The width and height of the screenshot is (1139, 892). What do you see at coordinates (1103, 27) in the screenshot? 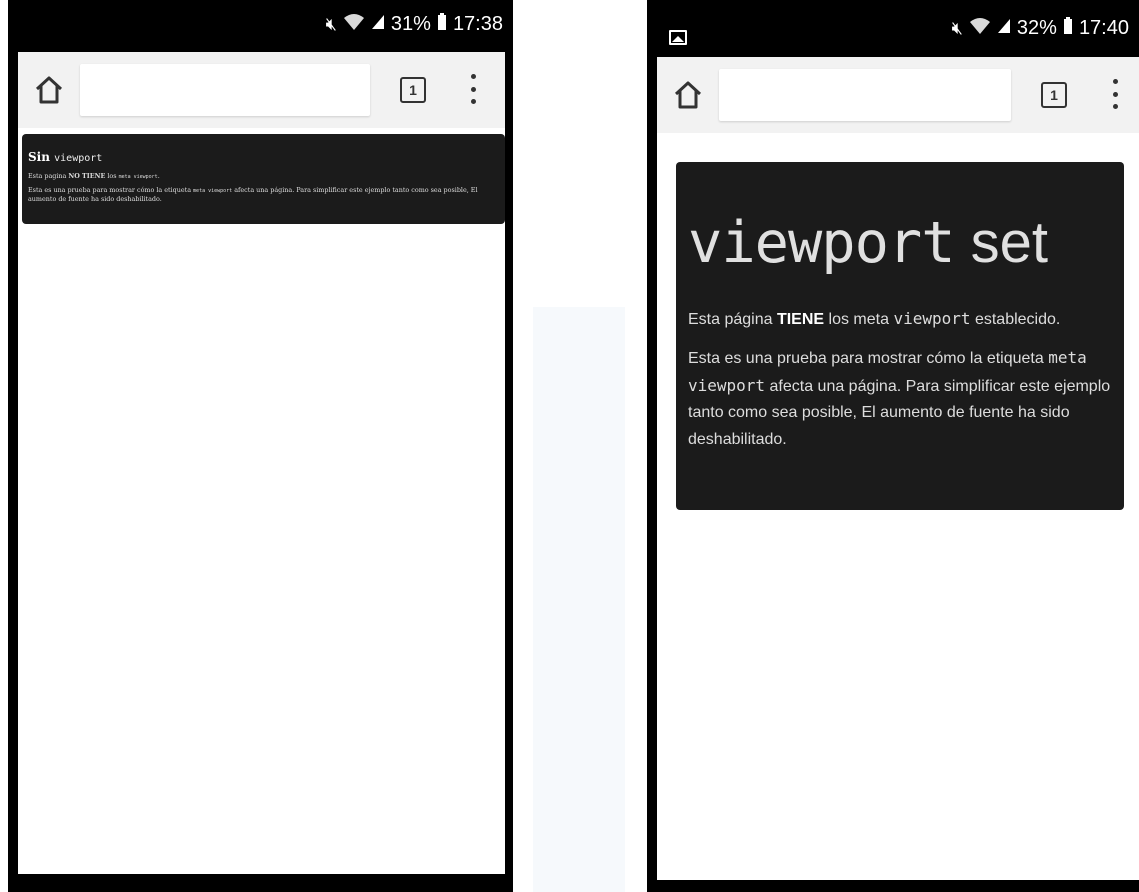
I see `clock: 17:40` at bounding box center [1103, 27].